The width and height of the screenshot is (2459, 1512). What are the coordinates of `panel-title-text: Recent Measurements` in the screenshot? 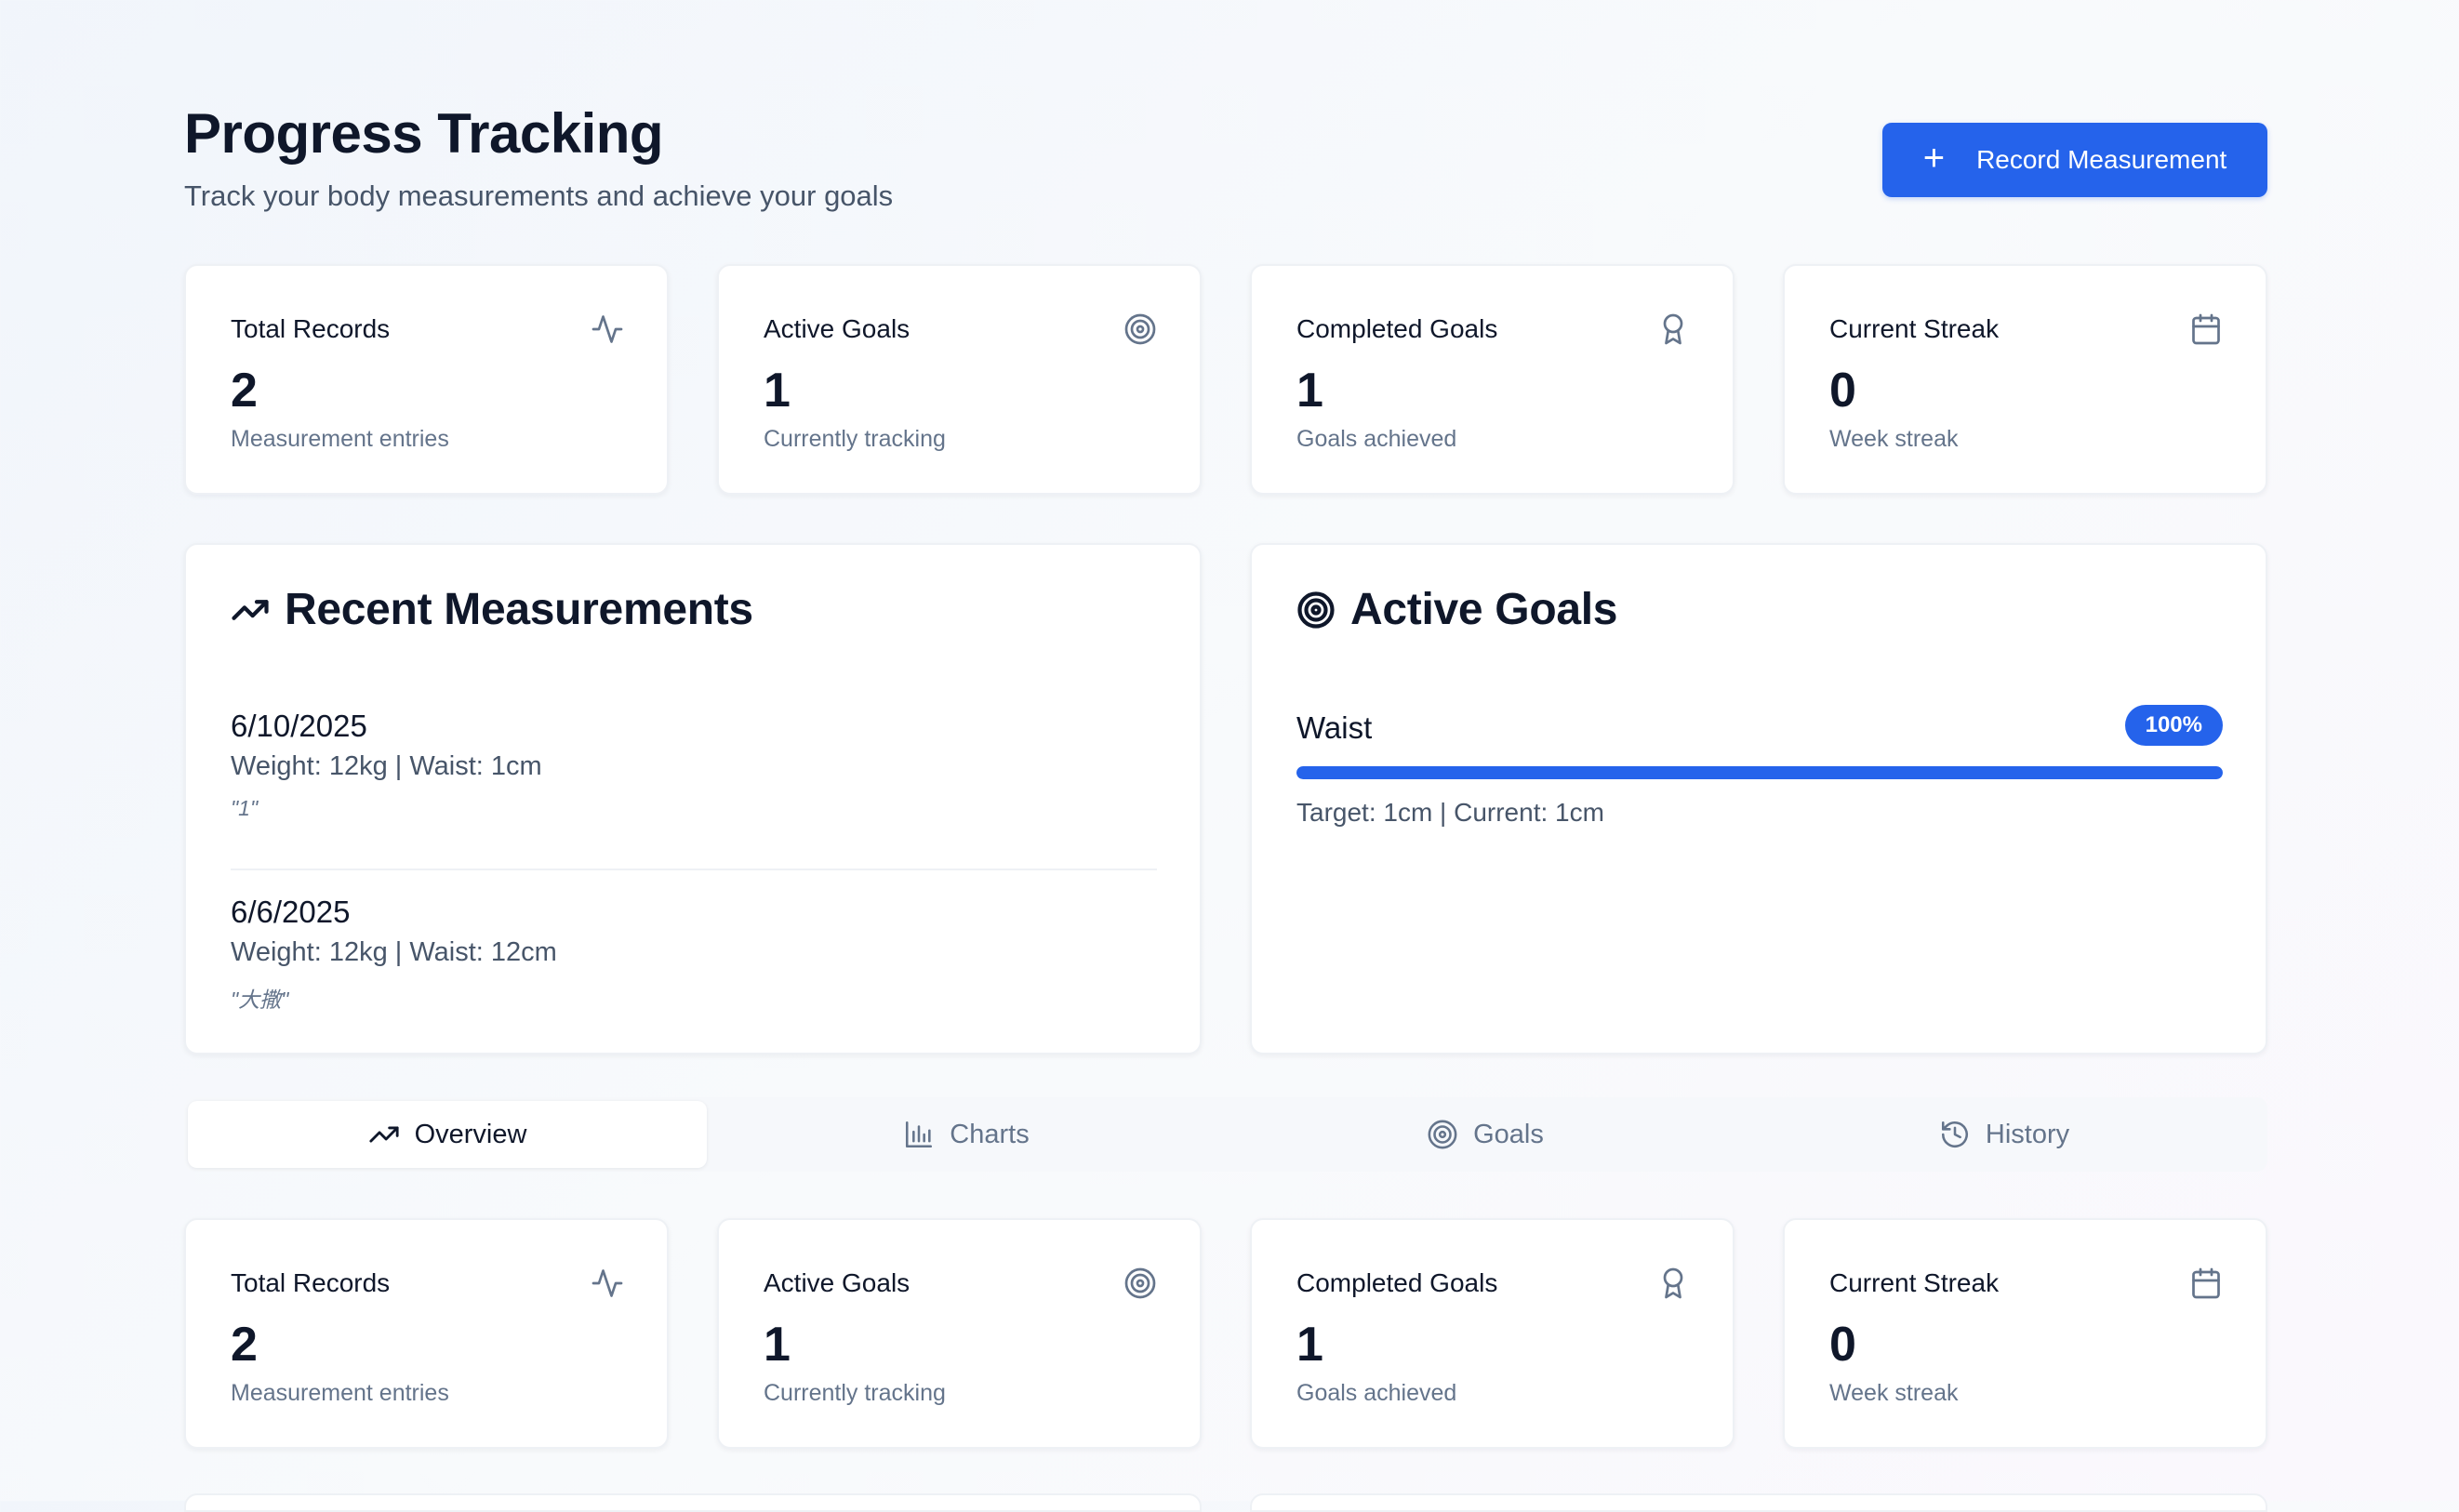 It's located at (519, 609).